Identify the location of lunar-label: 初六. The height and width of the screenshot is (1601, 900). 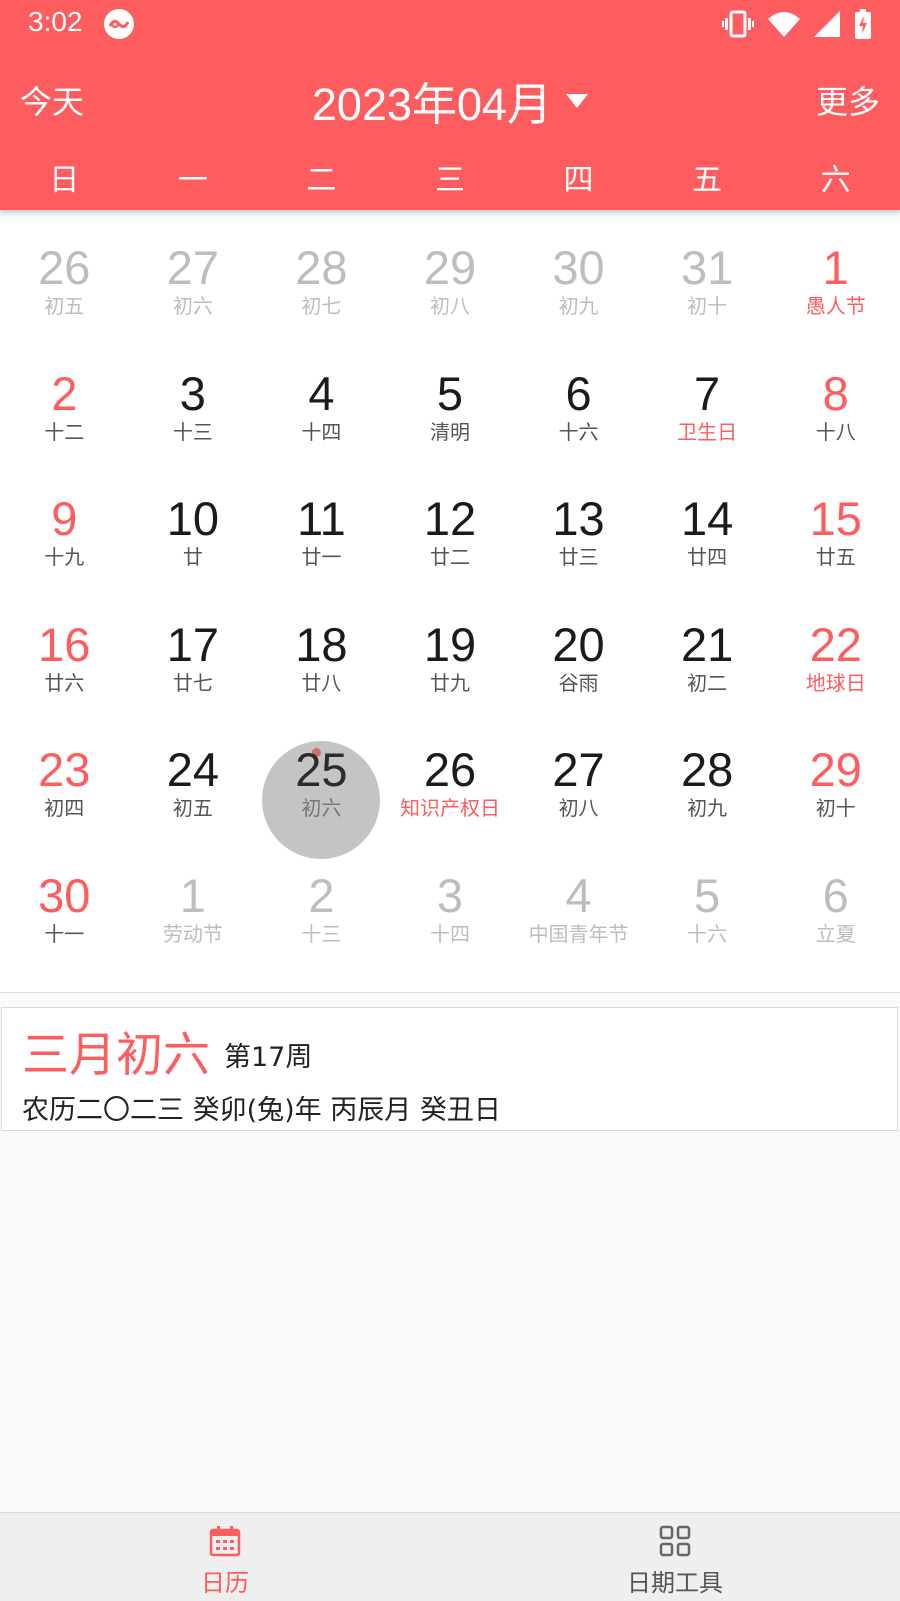
(192, 306).